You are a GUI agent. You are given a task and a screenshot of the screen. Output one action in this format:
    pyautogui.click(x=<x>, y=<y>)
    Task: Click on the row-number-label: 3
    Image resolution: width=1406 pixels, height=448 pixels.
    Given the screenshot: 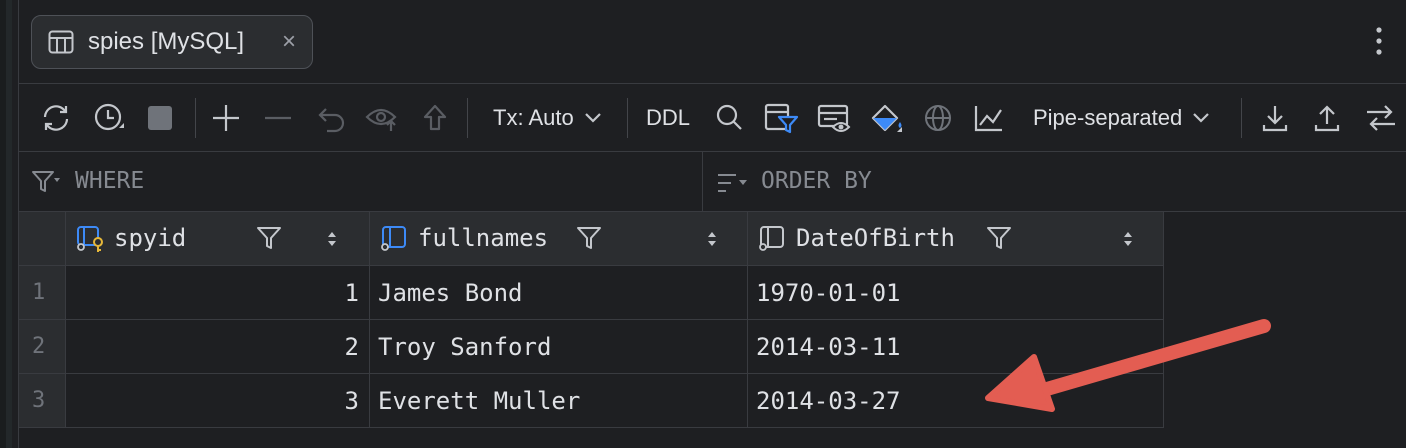 What is the action you would take?
    pyautogui.click(x=39, y=400)
    